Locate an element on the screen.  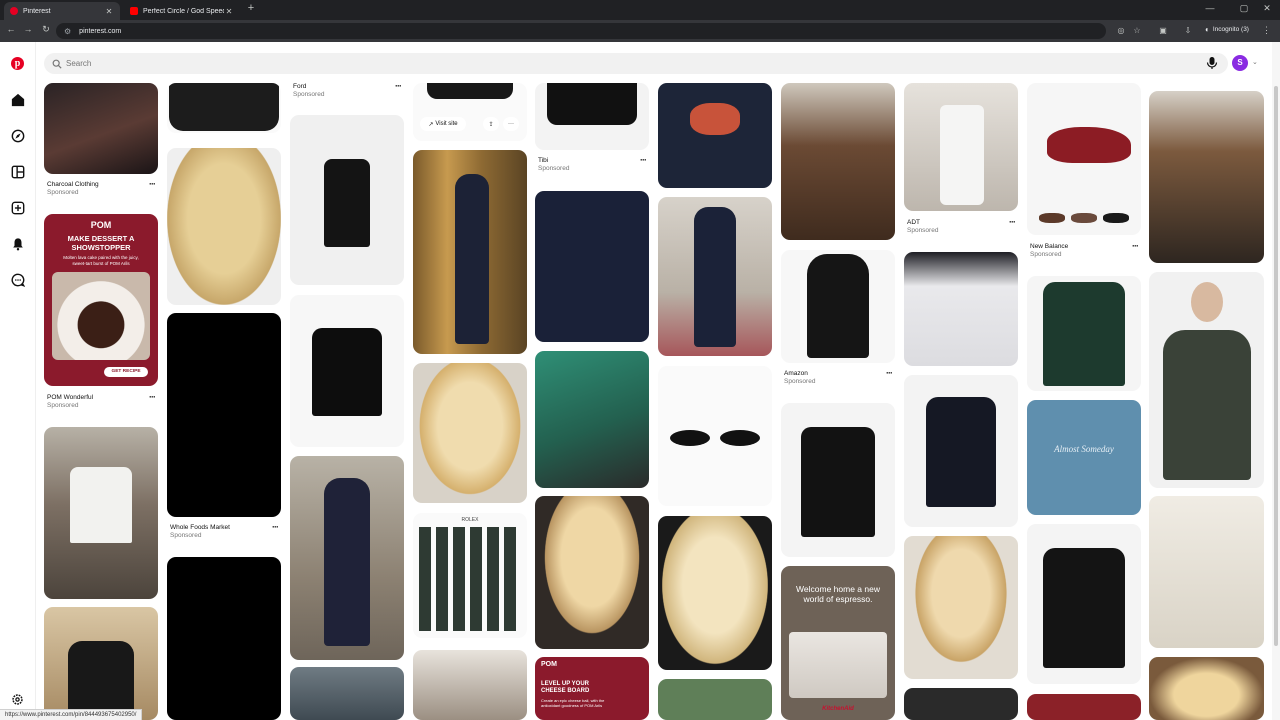
forward-icon: → is located at coordinates (28, 29).